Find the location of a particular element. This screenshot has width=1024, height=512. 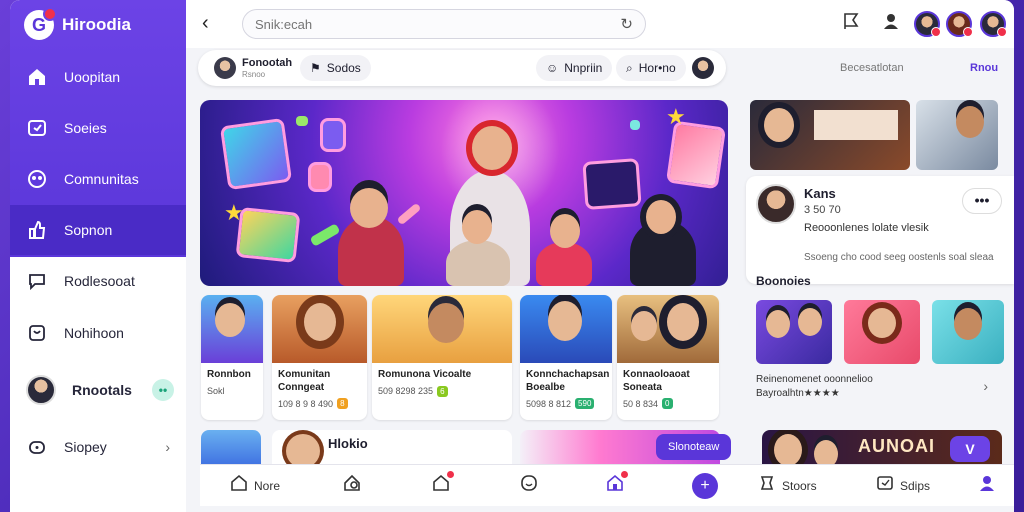

sidebar-item-community: Comnunitas is located at coordinates (98, 179).